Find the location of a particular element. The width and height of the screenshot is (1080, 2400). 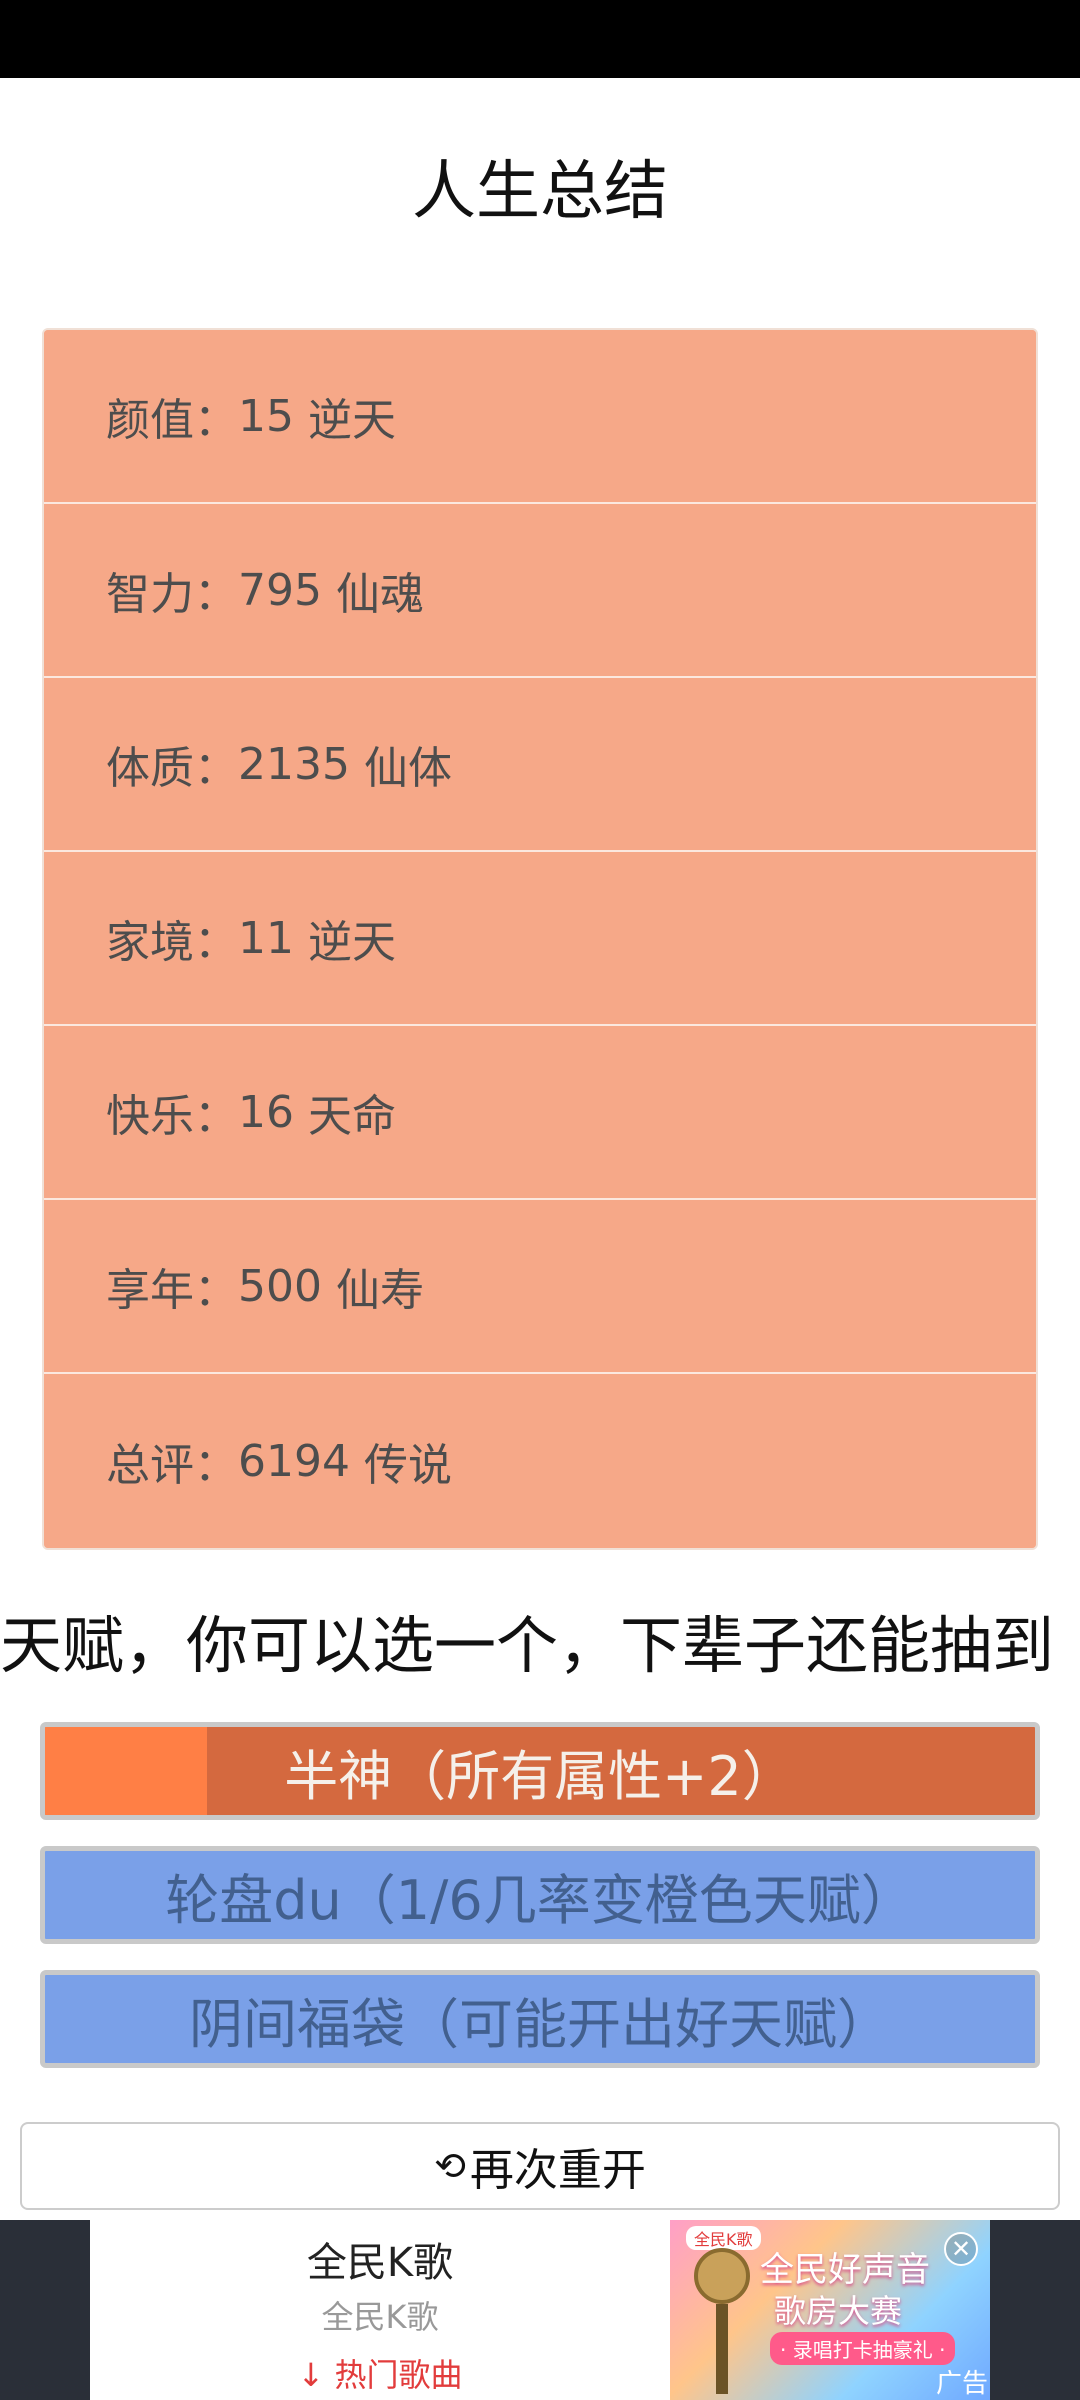

selection-highlight is located at coordinates (126, 1771).